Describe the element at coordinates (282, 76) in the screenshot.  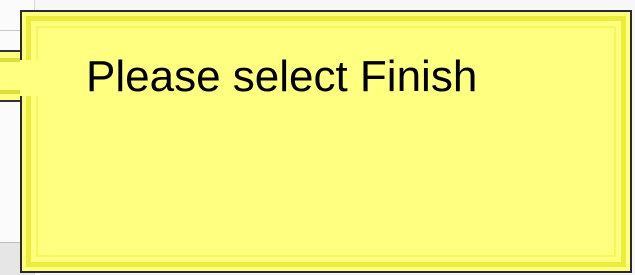
I see `callout-message: Please select Finish` at that location.